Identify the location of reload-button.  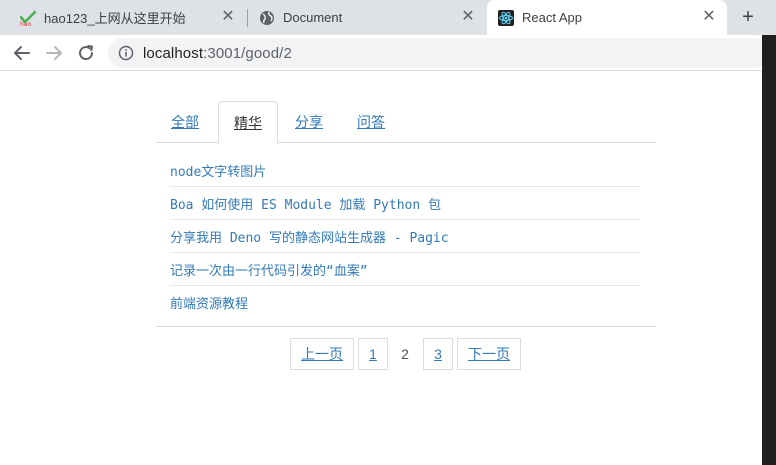
(86, 53).